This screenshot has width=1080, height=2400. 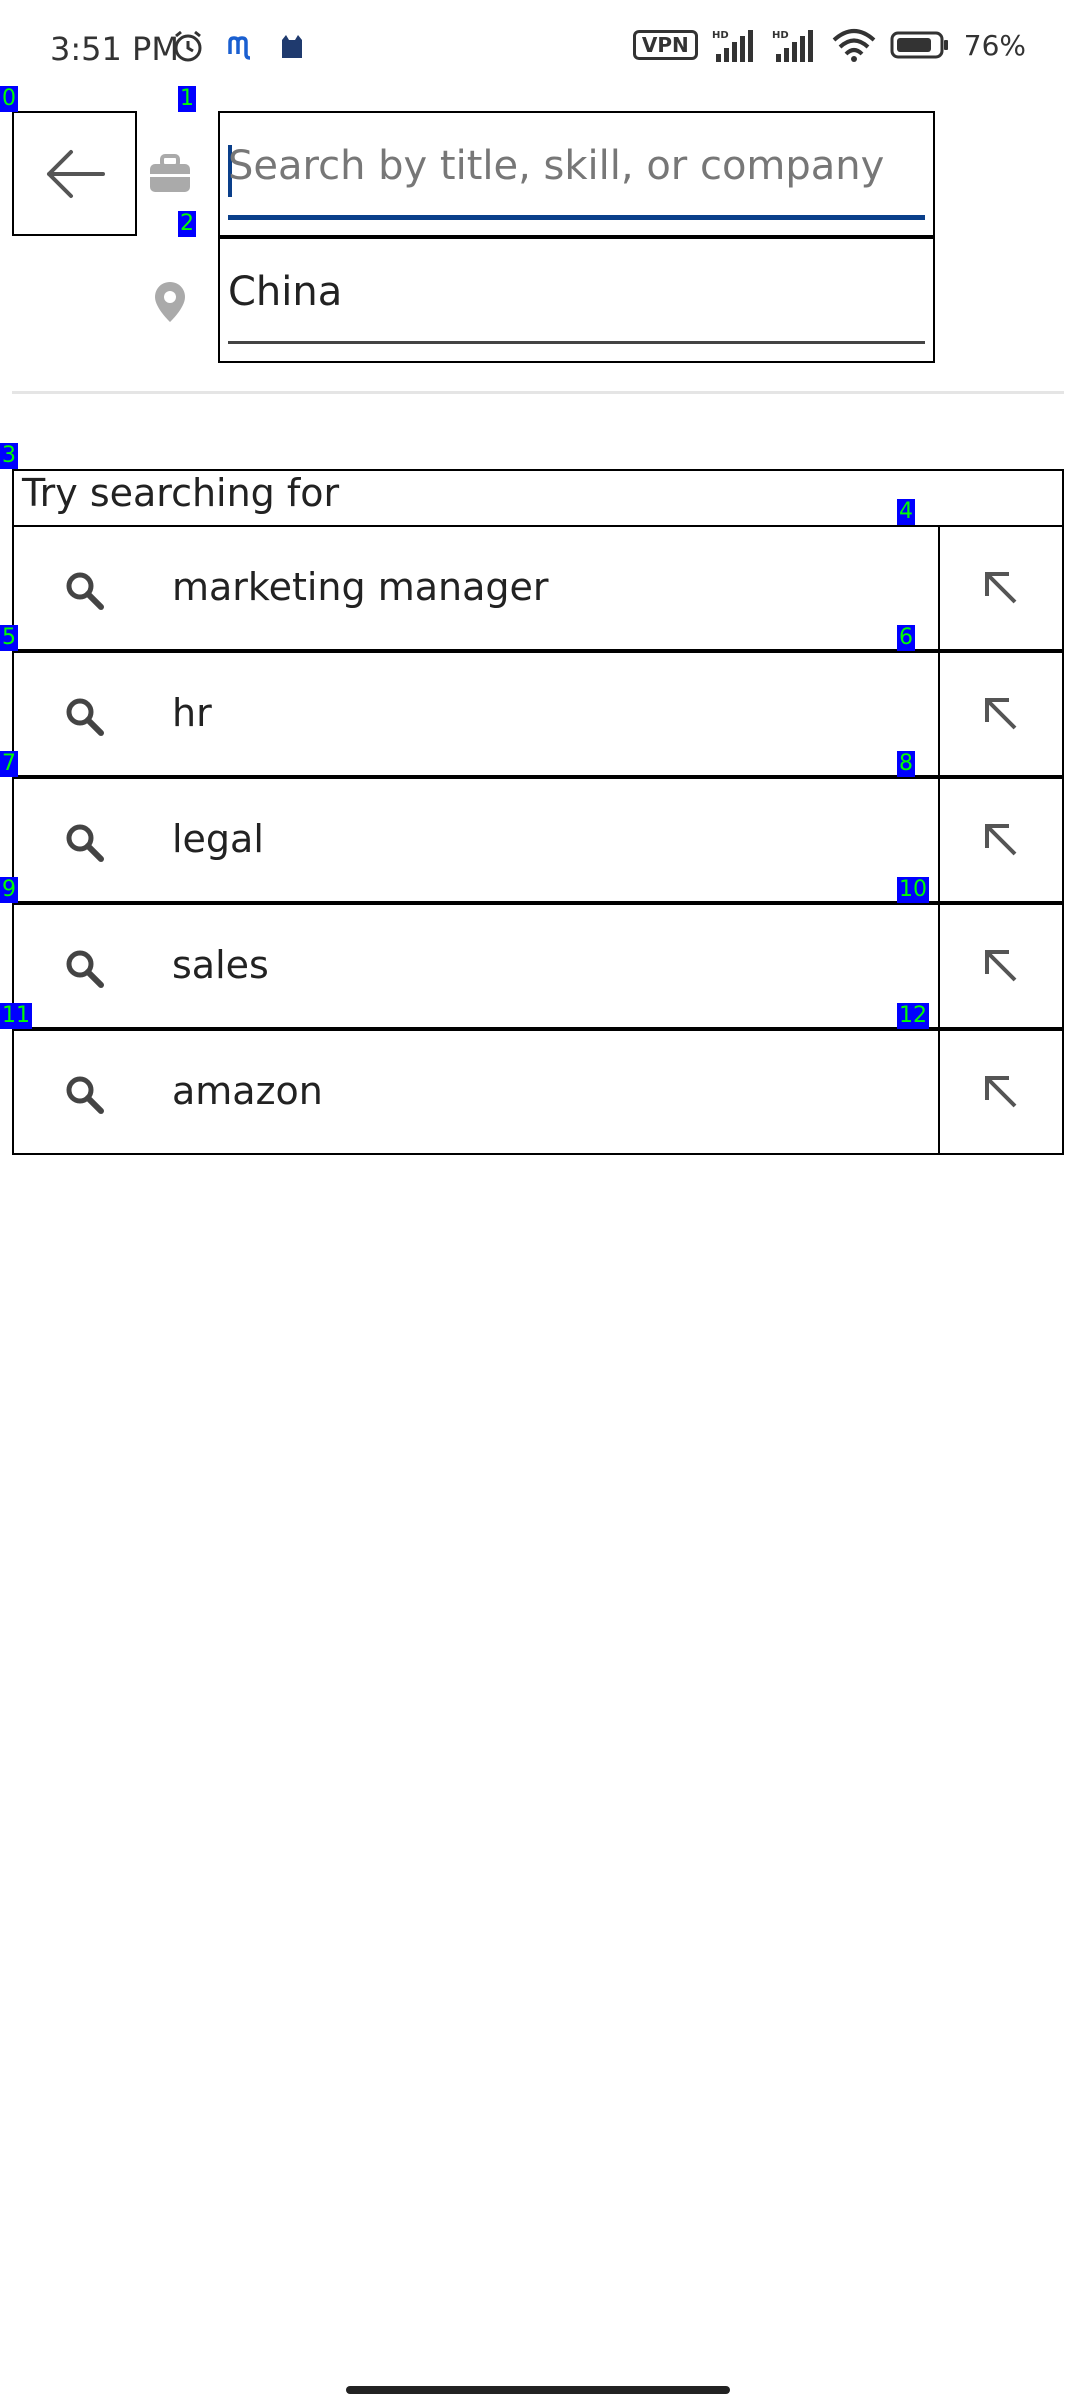 I want to click on status-right-icons: VPN HD HD 76%, so click(x=829, y=45).